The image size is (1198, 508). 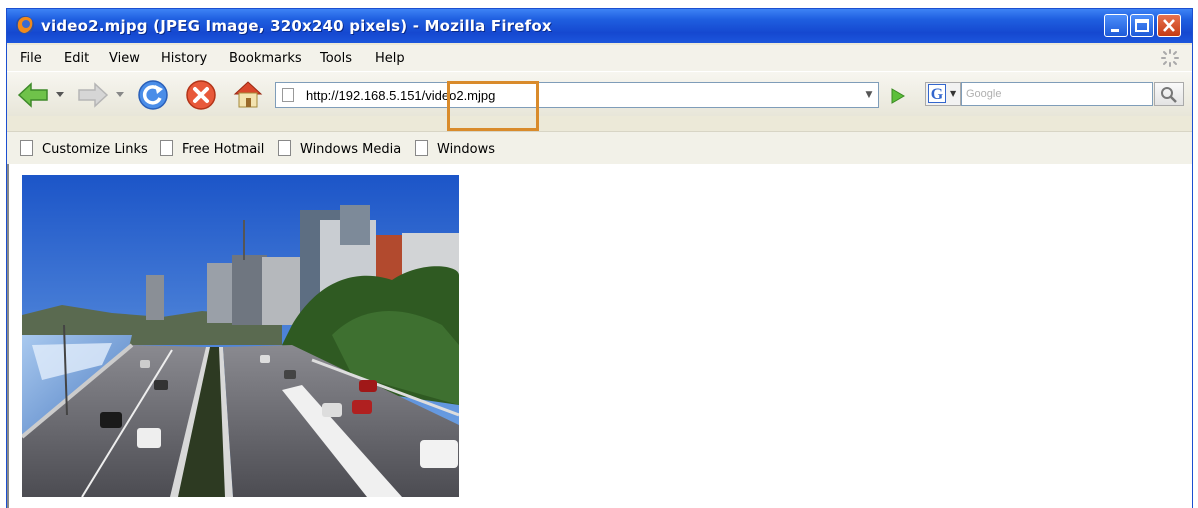 What do you see at coordinates (184, 58) in the screenshot?
I see `menu-history: History` at bounding box center [184, 58].